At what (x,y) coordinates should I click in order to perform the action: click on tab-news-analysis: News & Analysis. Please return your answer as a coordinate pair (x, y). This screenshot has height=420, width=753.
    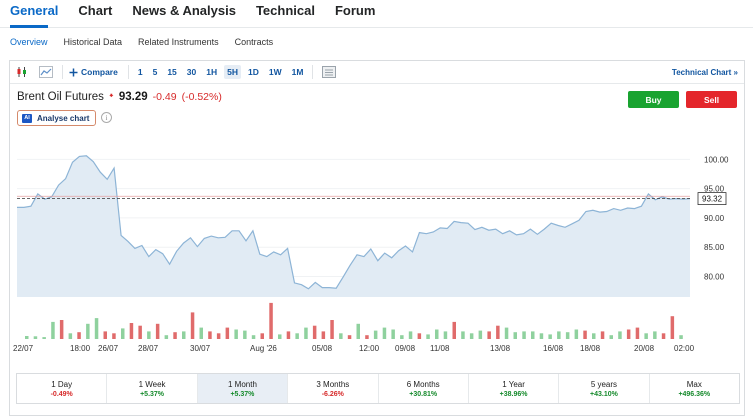
    Looking at the image, I should click on (184, 14).